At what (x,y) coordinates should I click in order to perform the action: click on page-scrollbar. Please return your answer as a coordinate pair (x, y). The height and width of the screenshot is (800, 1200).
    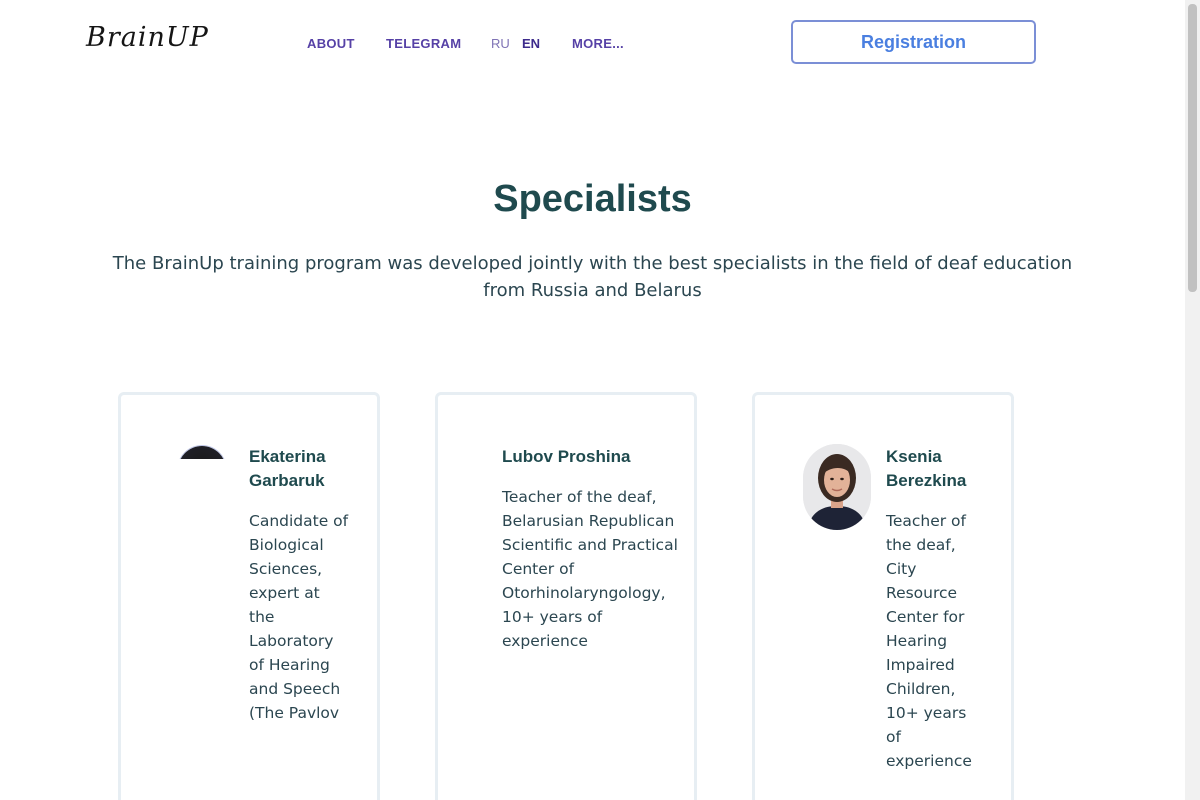
    Looking at the image, I should click on (1192, 400).